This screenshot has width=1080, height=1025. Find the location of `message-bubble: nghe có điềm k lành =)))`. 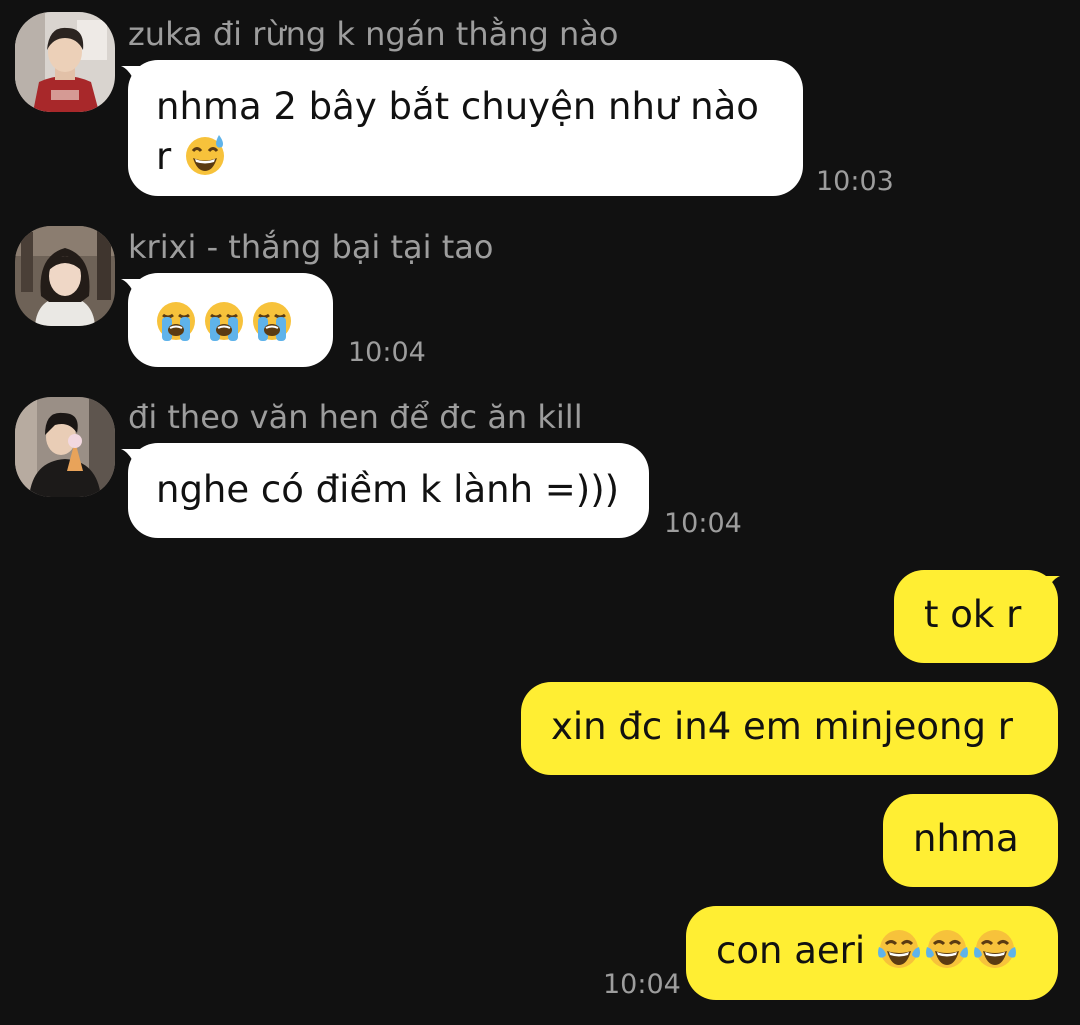

message-bubble: nghe có điềm k lành =))) is located at coordinates (388, 490).